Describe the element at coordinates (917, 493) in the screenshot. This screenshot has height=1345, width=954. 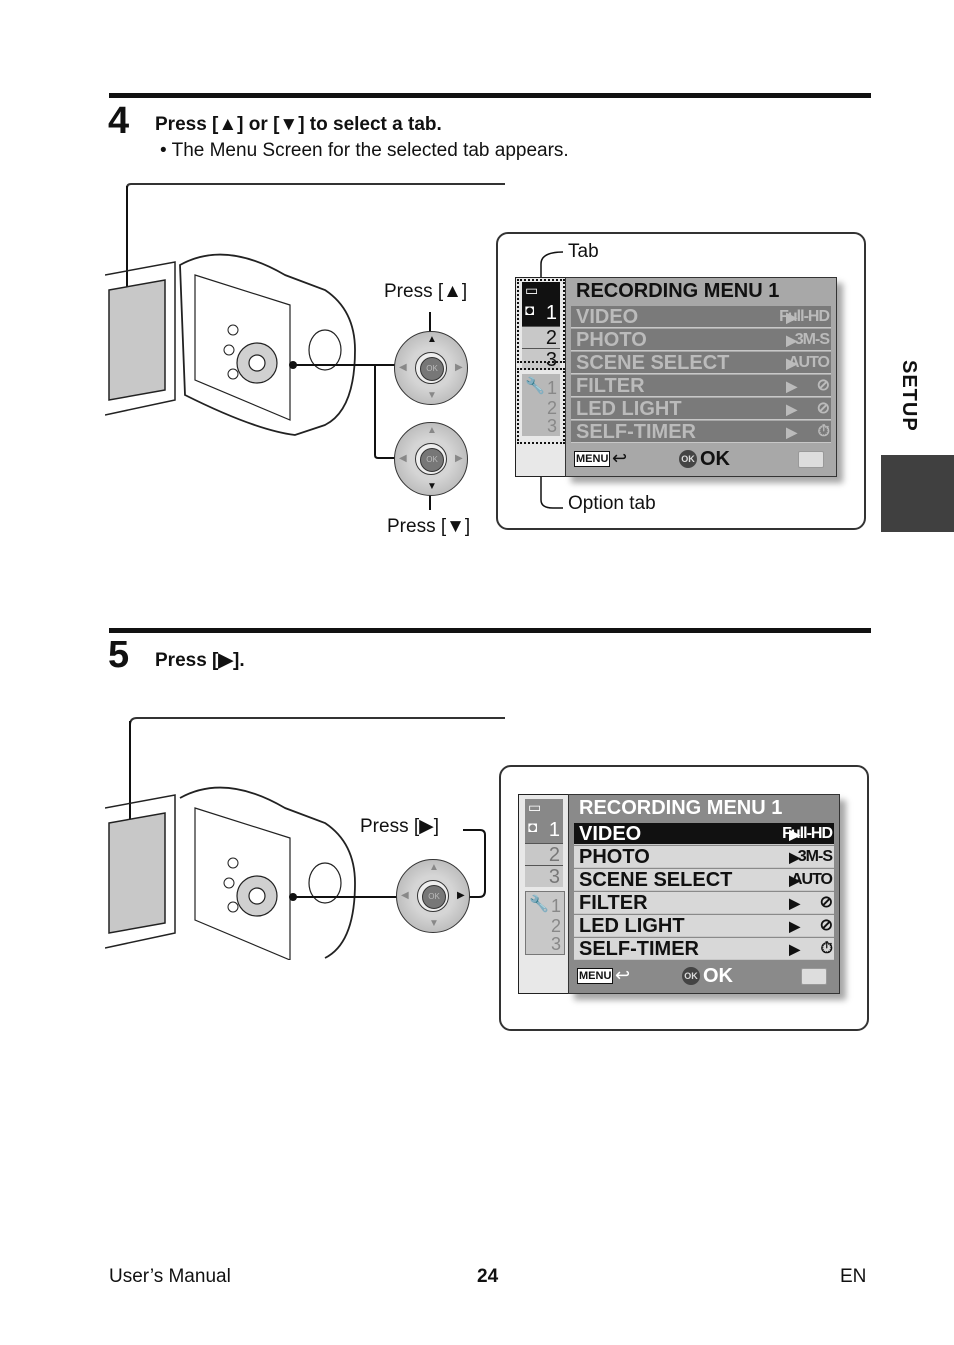
I see `side-tab-block` at that location.